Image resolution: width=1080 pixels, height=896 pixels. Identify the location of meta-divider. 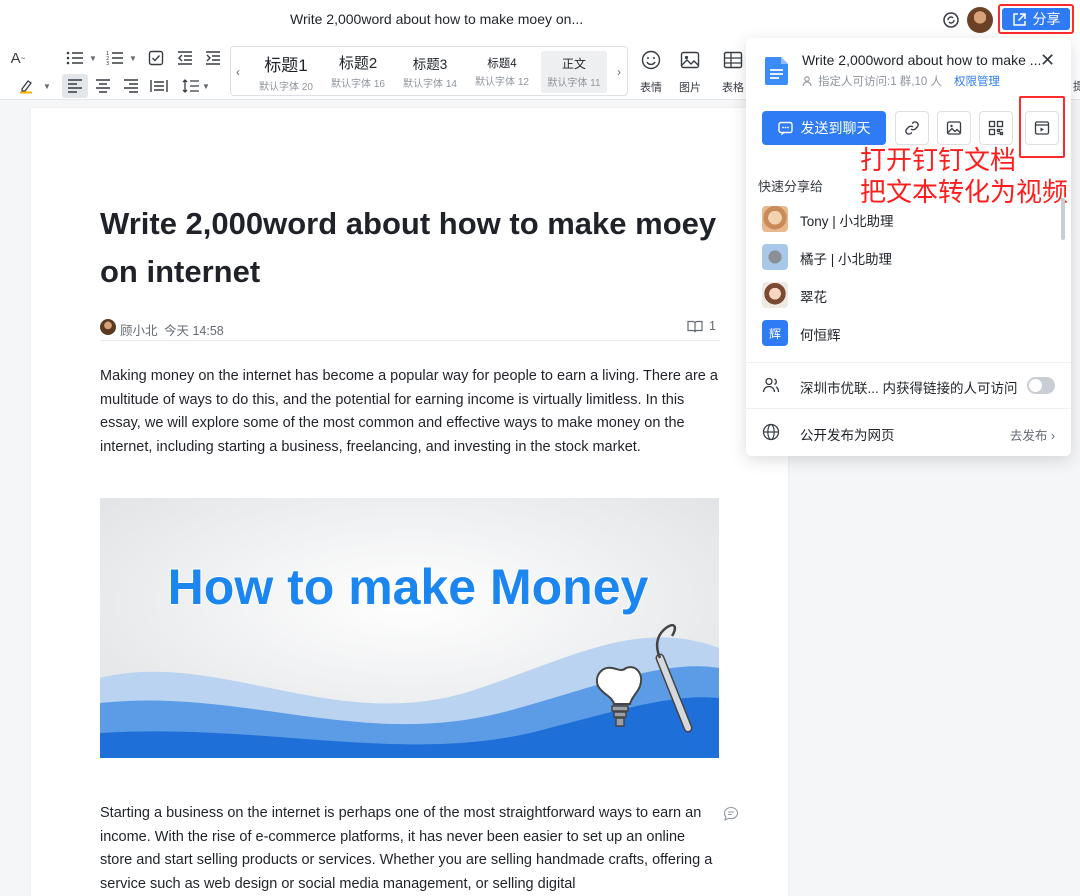
(410, 340).